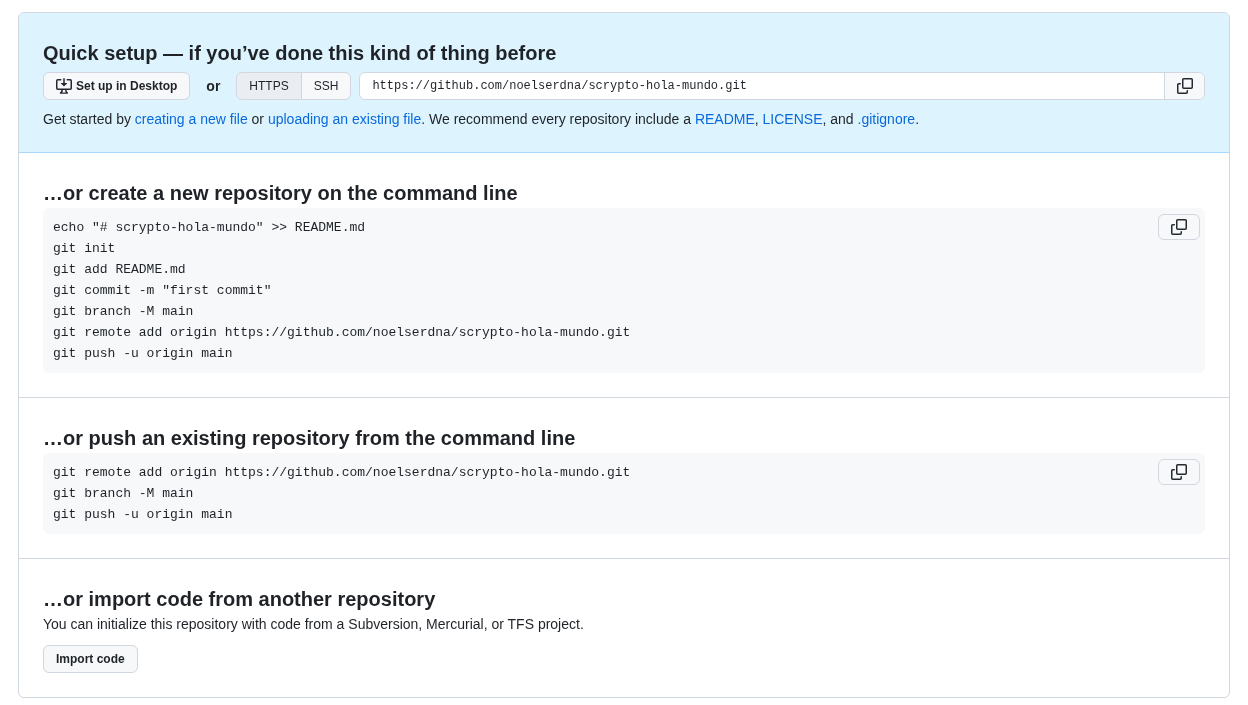 Image resolution: width=1248 pixels, height=705 pixels. What do you see at coordinates (84, 248) in the screenshot?
I see `code-line: git init` at bounding box center [84, 248].